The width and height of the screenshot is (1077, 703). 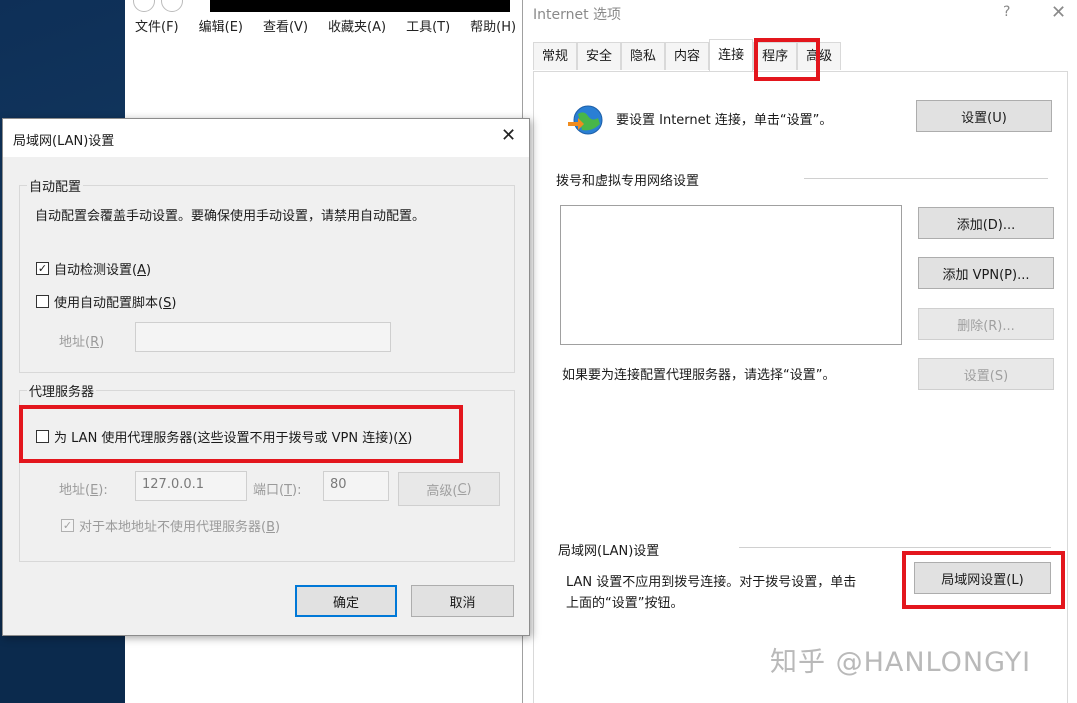 What do you see at coordinates (157, 26) in the screenshot?
I see `menu-file: 文件(F)` at bounding box center [157, 26].